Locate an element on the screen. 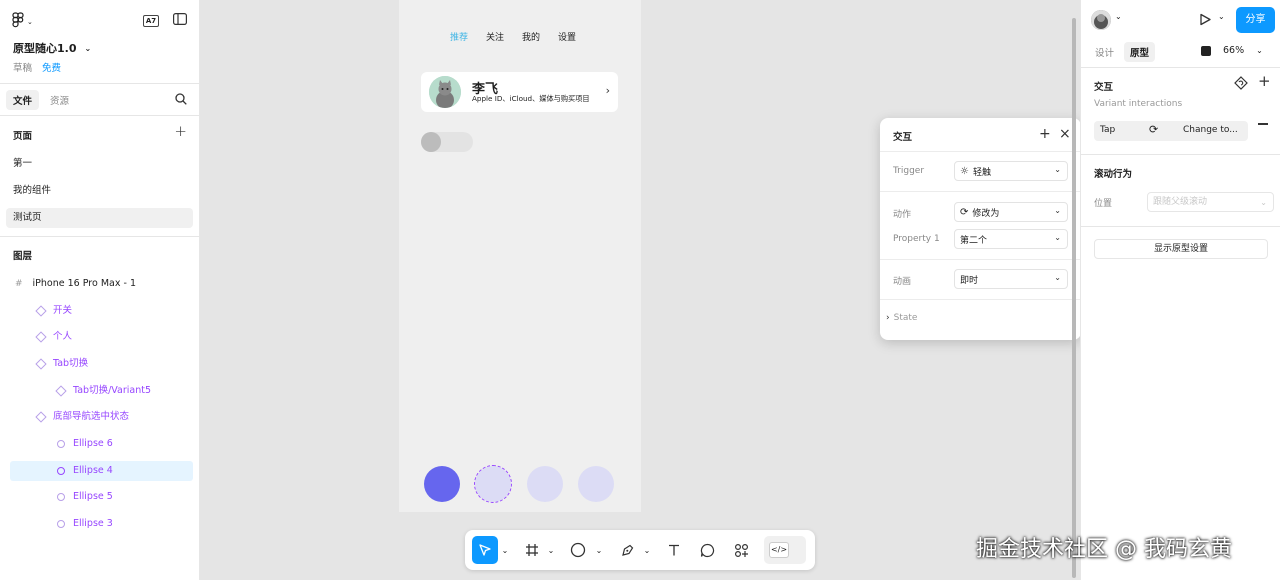 This screenshot has width=1280, height=580. variant-icon is located at coordinates (1241, 84).